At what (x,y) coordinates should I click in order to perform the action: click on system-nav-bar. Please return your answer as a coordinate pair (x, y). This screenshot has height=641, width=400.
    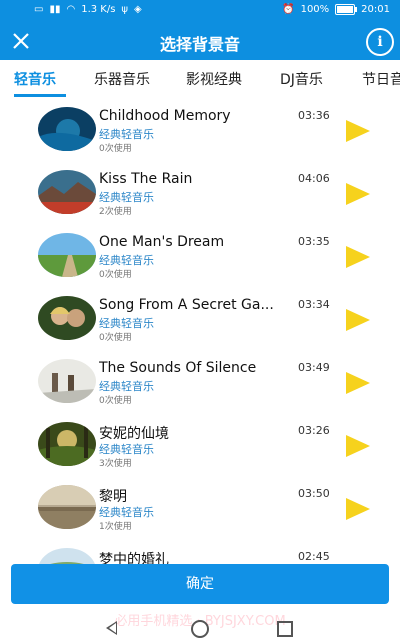
    Looking at the image, I should click on (200, 629).